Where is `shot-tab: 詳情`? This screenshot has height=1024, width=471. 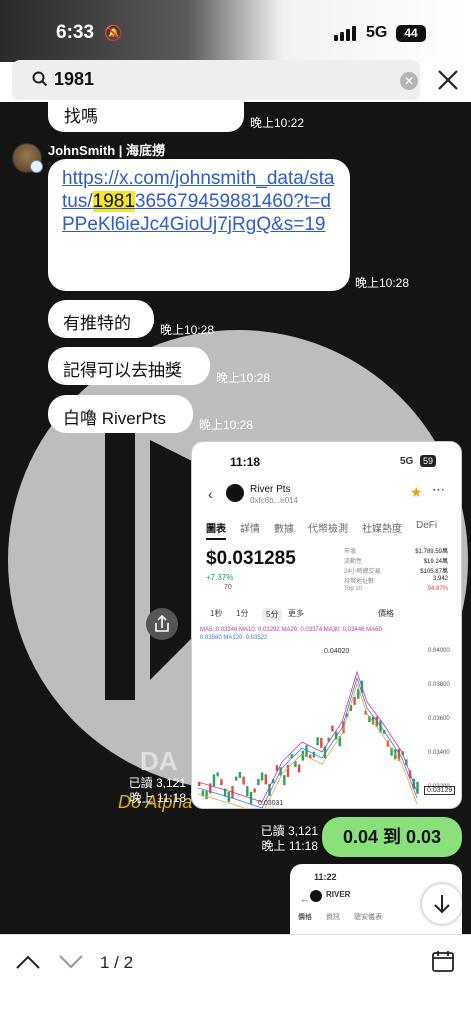 shot-tab: 詳情 is located at coordinates (250, 529).